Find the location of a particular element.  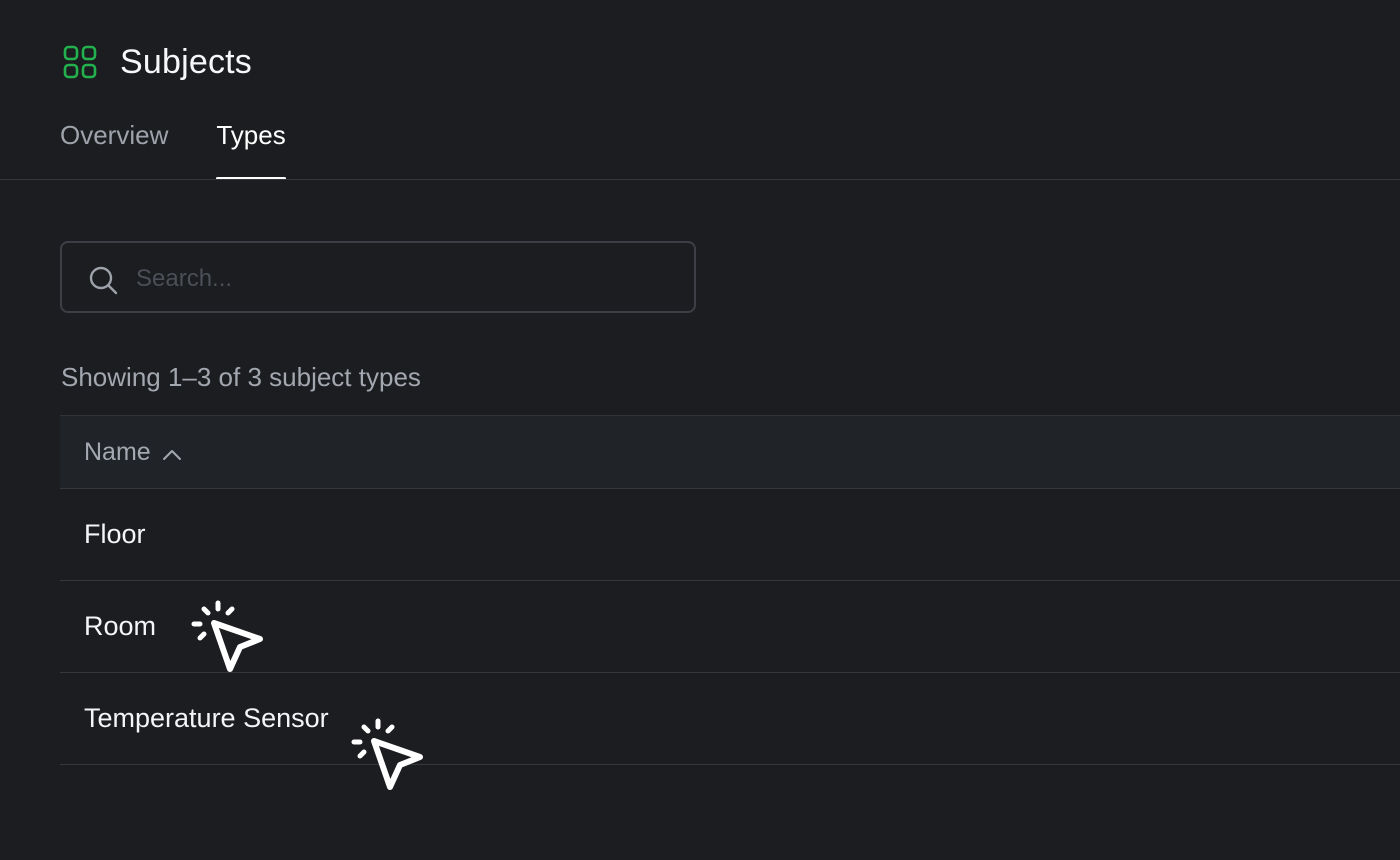

search-box is located at coordinates (378, 277).